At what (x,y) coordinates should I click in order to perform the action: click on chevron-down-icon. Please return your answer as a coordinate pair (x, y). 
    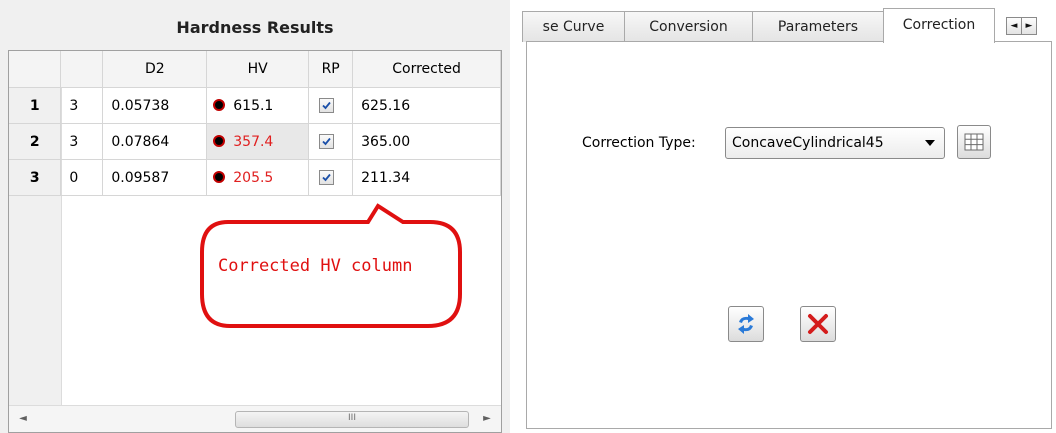
    Looking at the image, I should click on (930, 143).